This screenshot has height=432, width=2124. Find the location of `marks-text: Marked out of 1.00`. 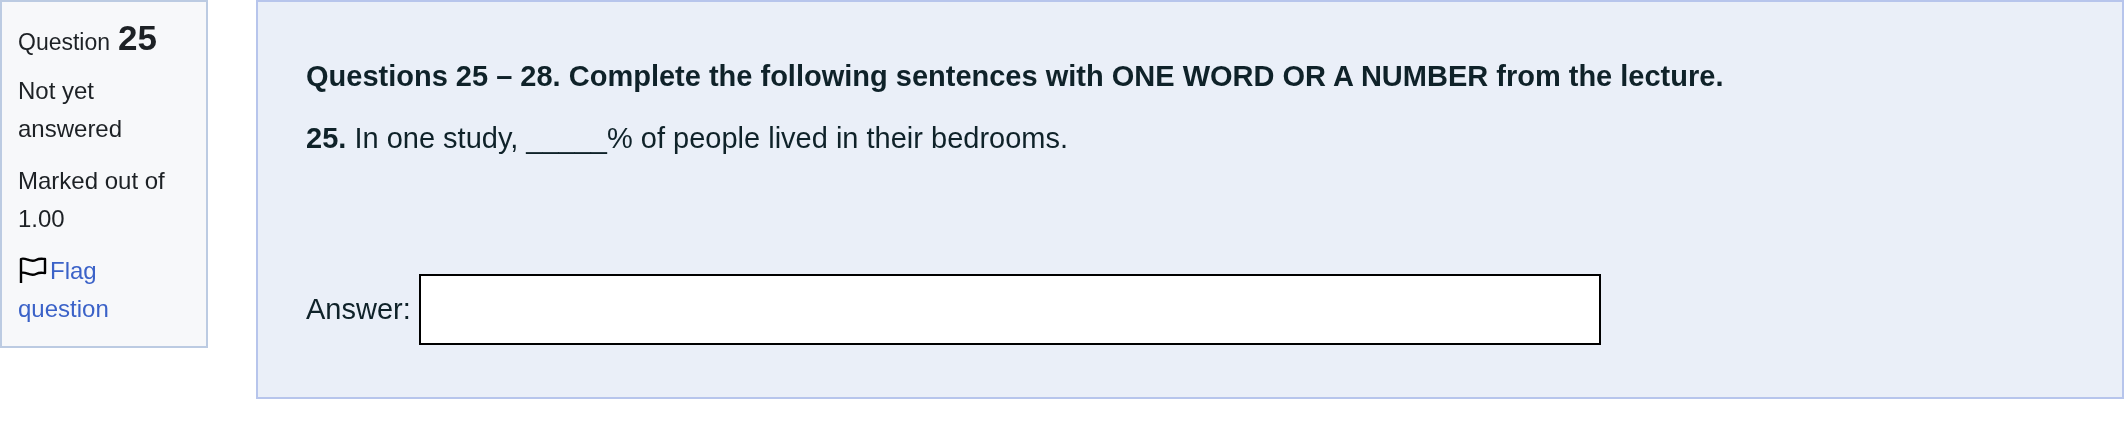

marks-text: Marked out of 1.00 is located at coordinates (92, 200).